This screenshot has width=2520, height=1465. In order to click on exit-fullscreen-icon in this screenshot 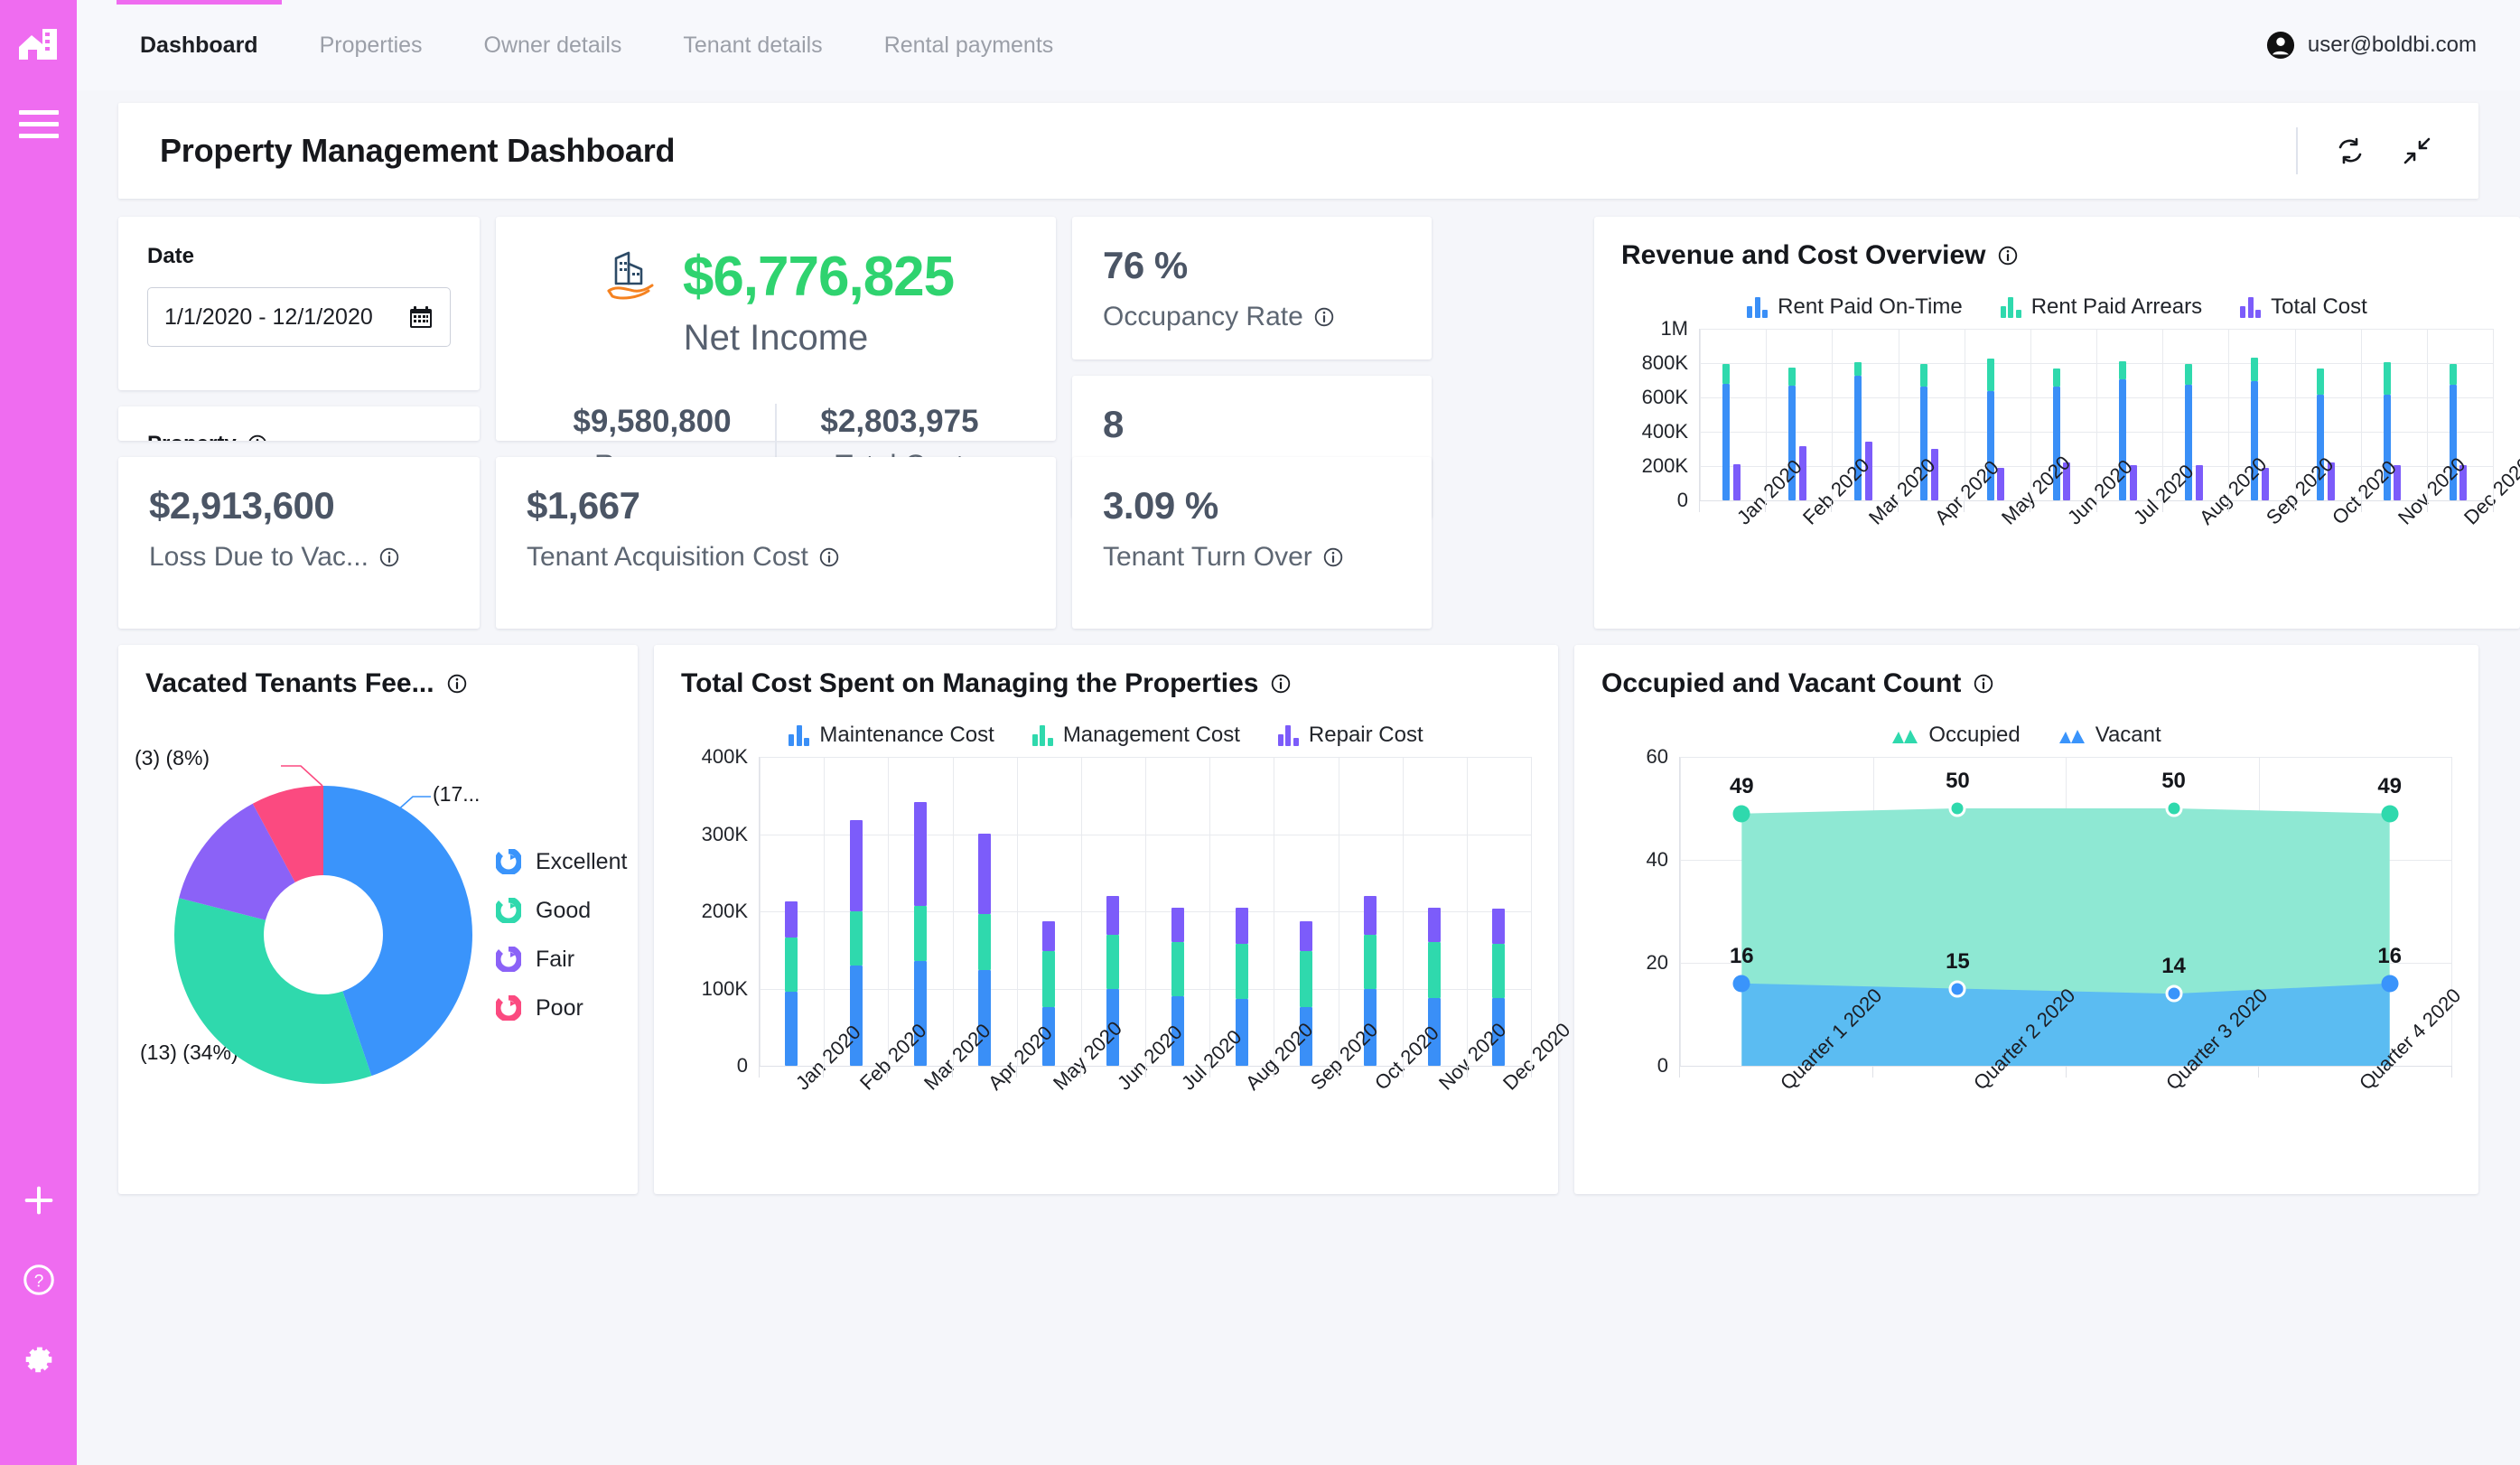, I will do `click(2417, 151)`.